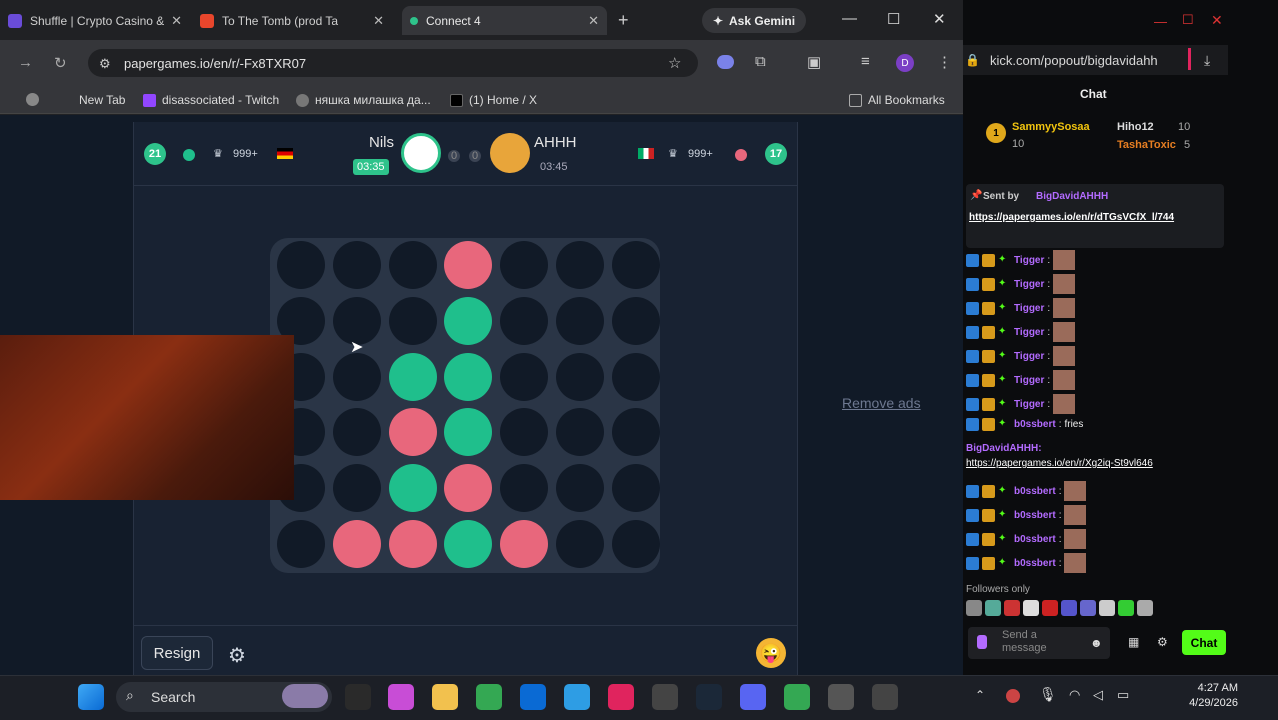 This screenshot has width=1278, height=720. What do you see at coordinates (1072, 196) in the screenshot?
I see `pinned-author: BigDavidAHHH` at bounding box center [1072, 196].